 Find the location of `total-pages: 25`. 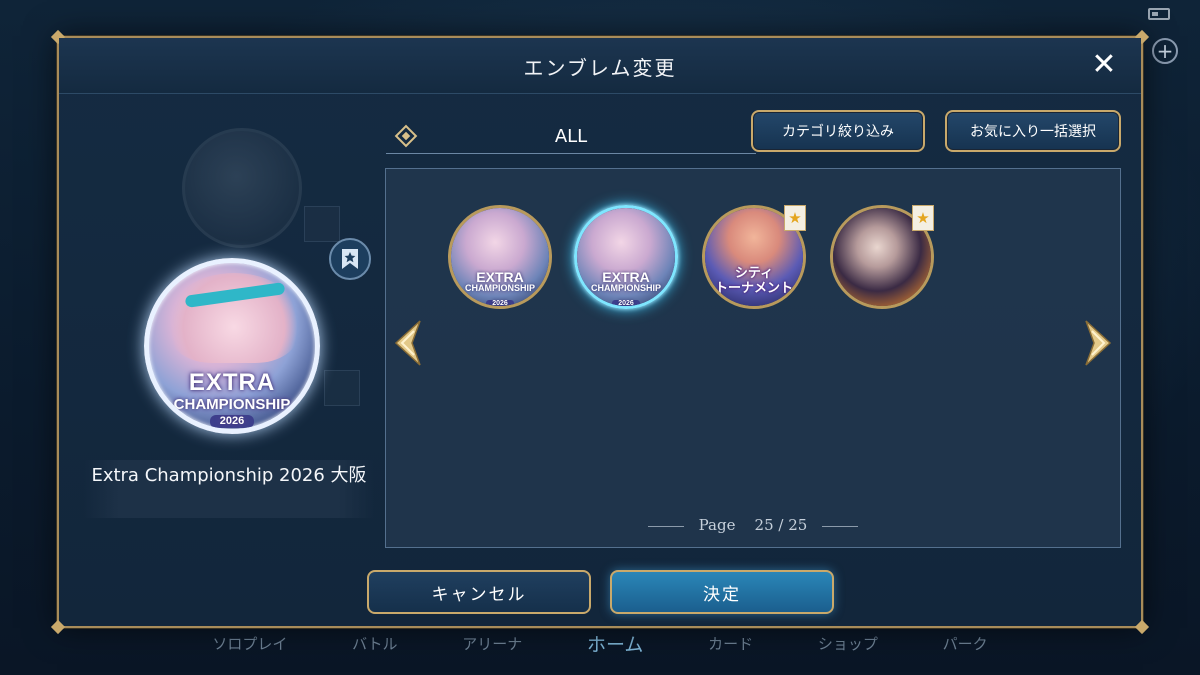

total-pages: 25 is located at coordinates (798, 525).